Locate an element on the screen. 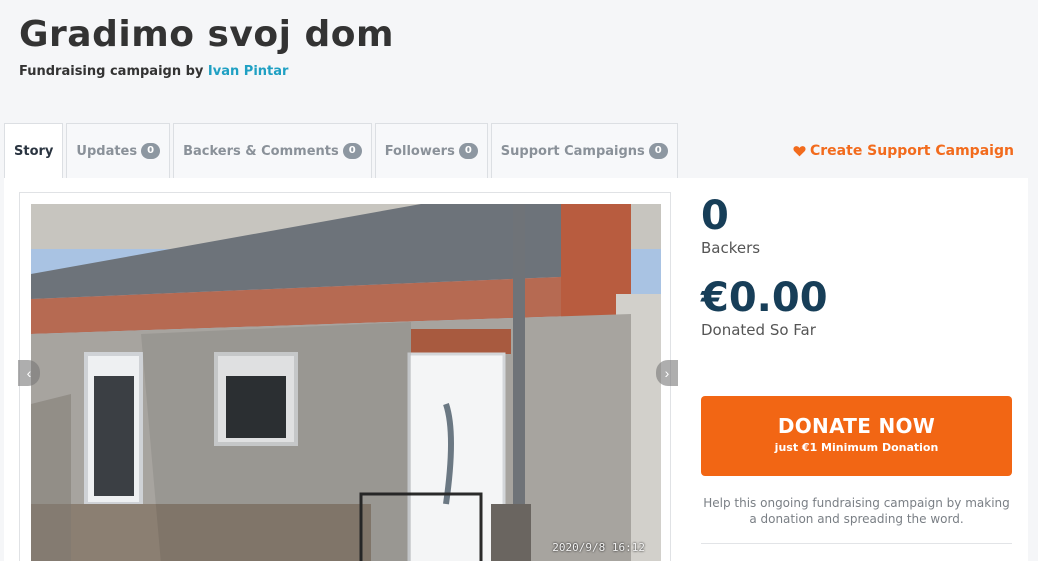  donate-sublabel: just €1 Minimum Donation is located at coordinates (856, 447).